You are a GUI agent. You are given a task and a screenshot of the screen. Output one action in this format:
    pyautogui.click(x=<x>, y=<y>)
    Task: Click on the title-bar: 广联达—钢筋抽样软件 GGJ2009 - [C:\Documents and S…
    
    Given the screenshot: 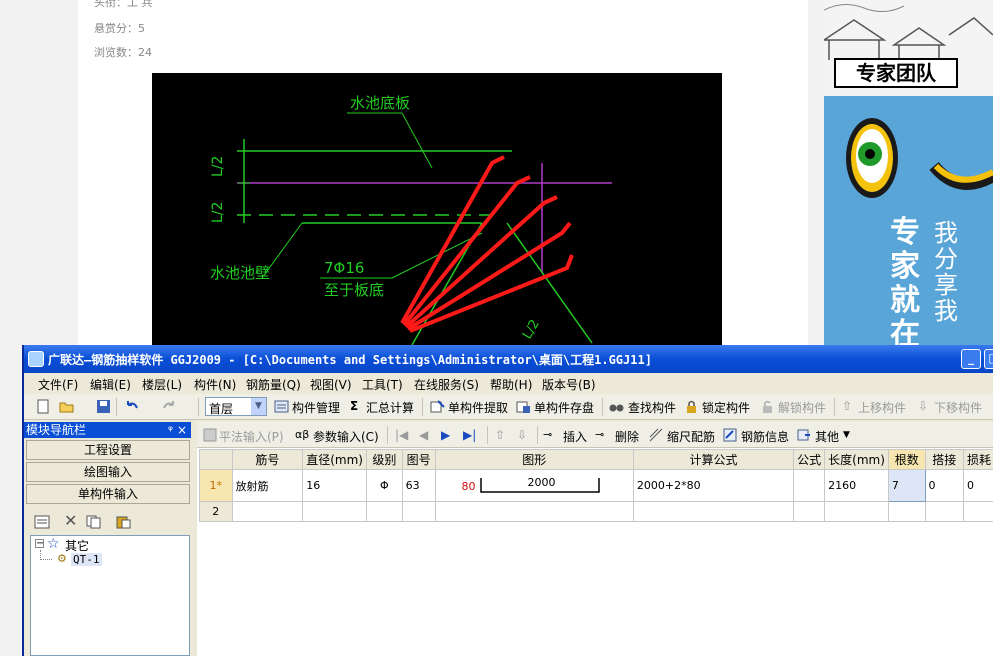 What is the action you would take?
    pyautogui.click(x=508, y=359)
    